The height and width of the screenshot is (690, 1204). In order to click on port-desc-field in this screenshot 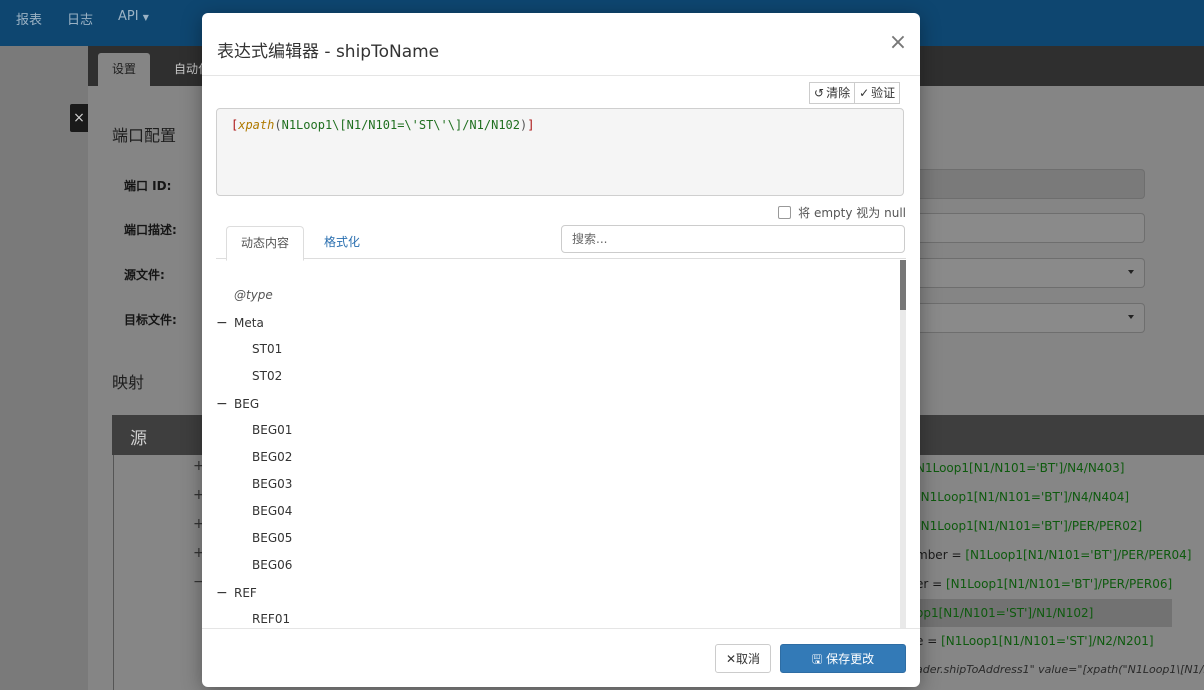, I will do `click(1027, 228)`.